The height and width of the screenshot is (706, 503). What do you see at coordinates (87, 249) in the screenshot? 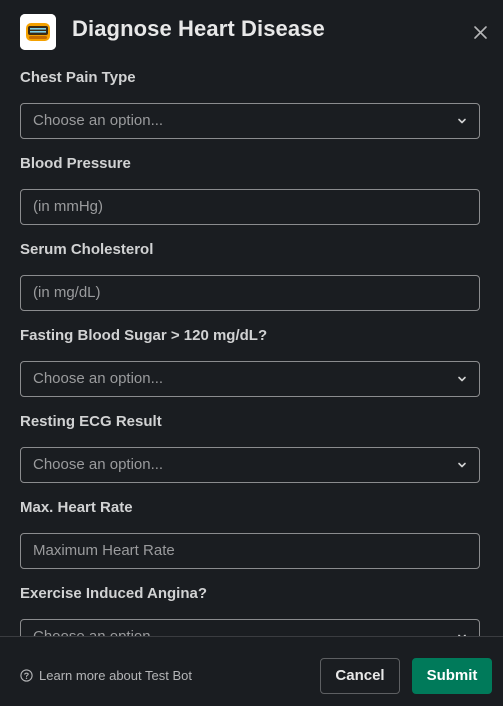
I see `field-label: Serum Cholesterol` at bounding box center [87, 249].